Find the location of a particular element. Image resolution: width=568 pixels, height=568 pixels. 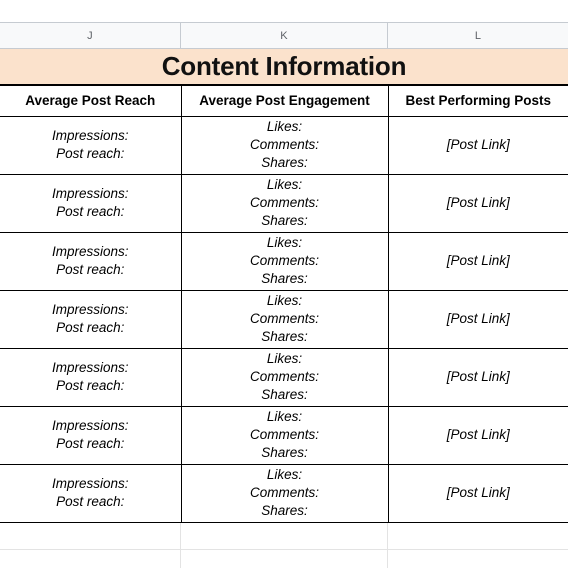

column-header-best-performing-posts: Best Performing Posts is located at coordinates (478, 101).